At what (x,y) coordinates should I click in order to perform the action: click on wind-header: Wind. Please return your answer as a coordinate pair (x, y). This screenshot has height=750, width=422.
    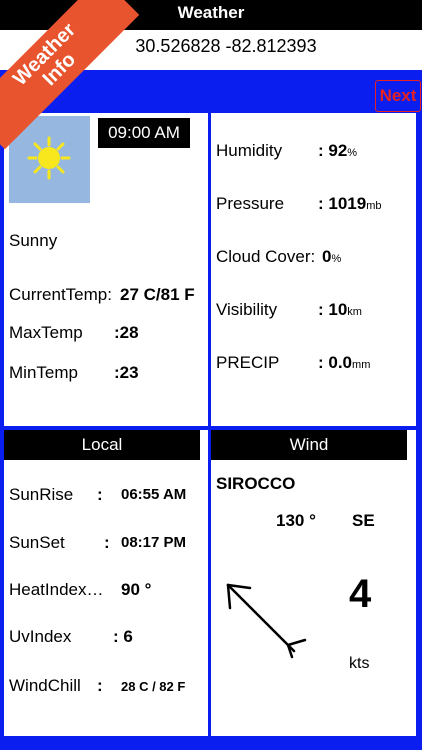
    Looking at the image, I should click on (309, 445).